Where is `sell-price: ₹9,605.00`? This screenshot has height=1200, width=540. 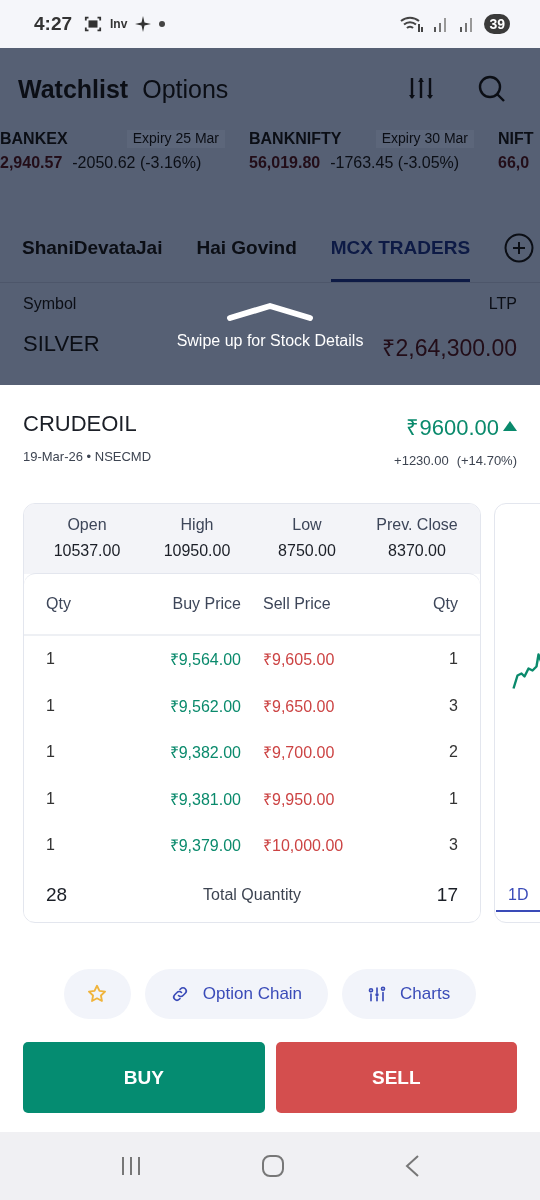 sell-price: ₹9,605.00 is located at coordinates (299, 660).